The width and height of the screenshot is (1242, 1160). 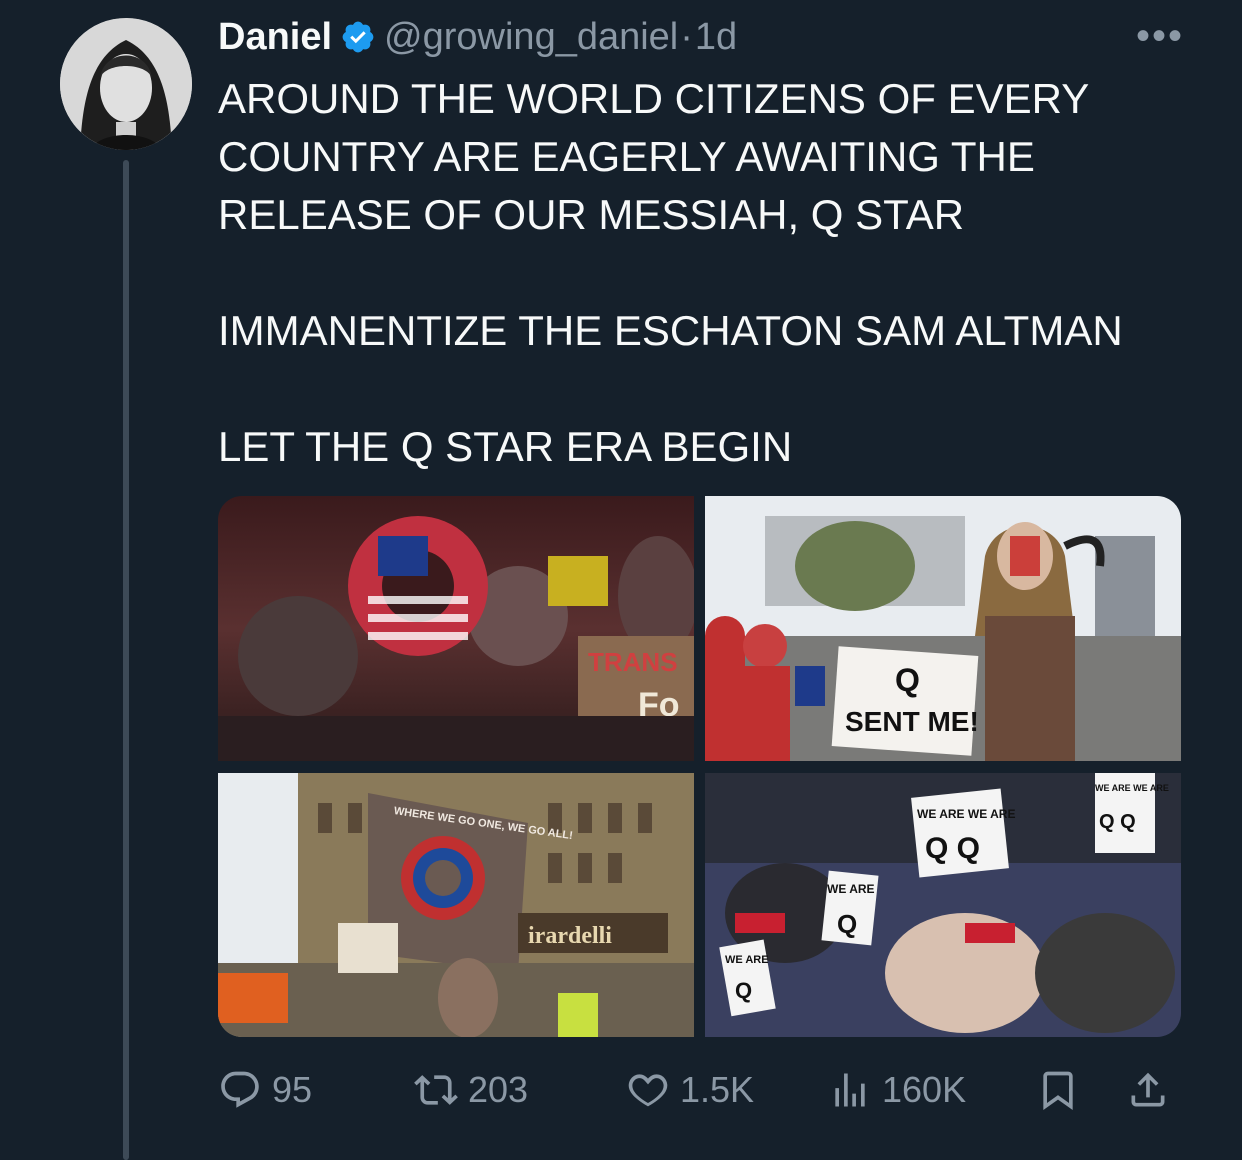 I want to click on views-count: 160K, so click(x=924, y=1089).